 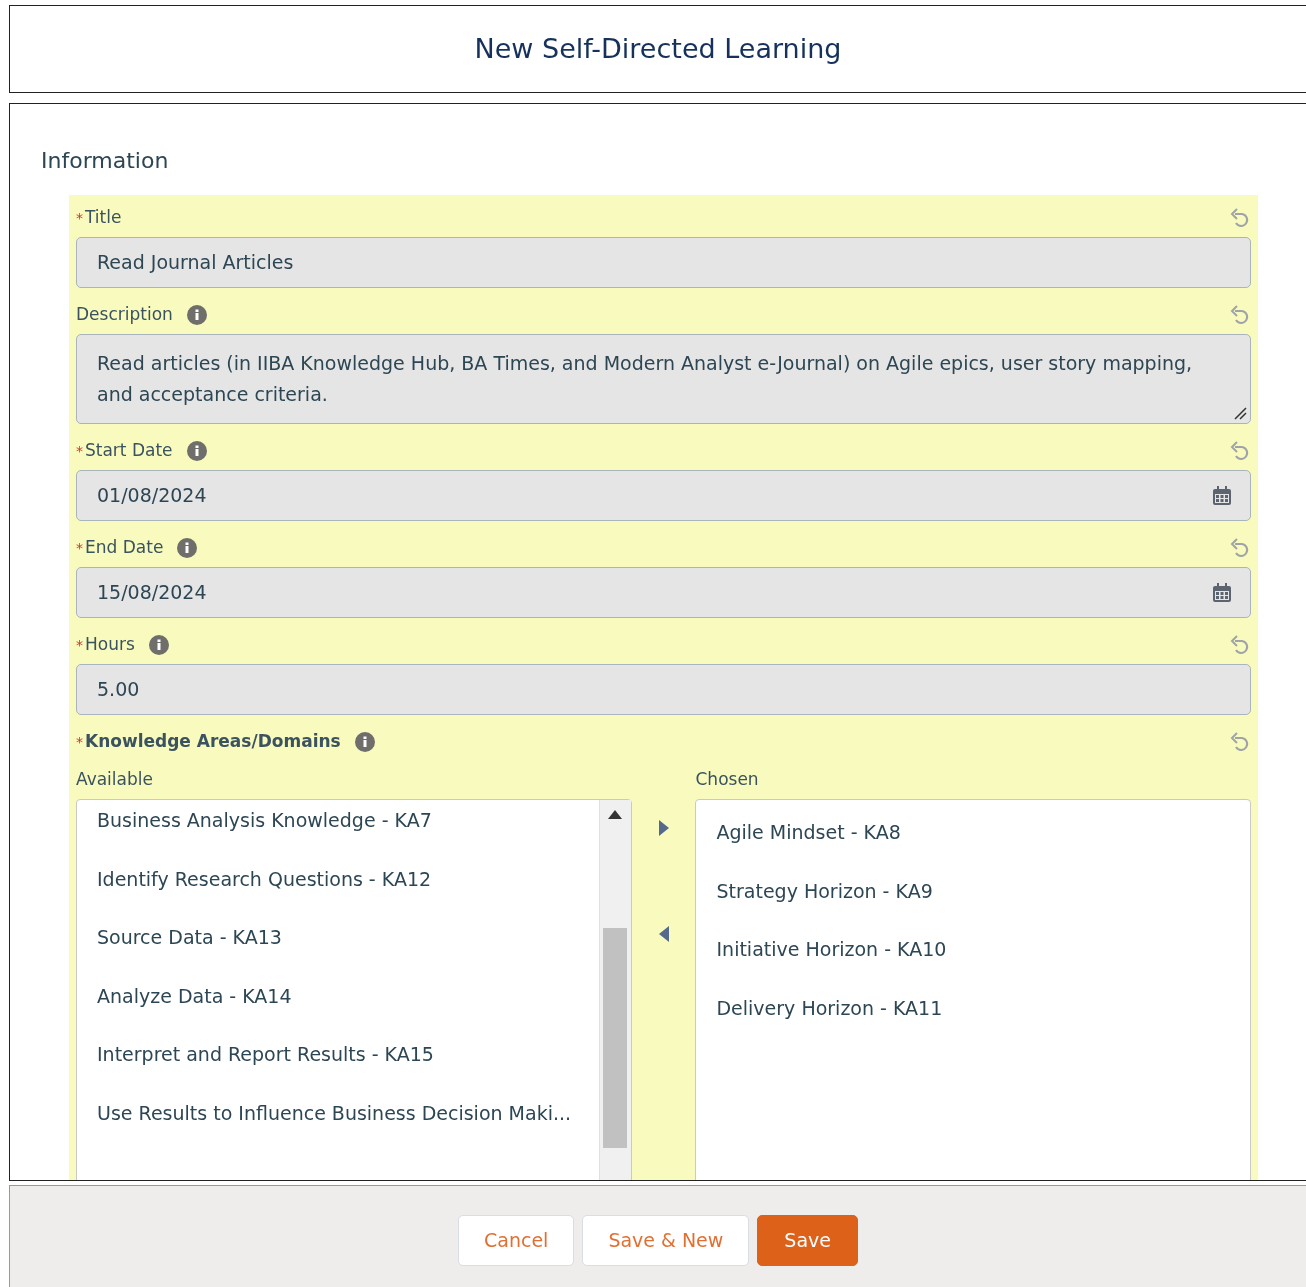 What do you see at coordinates (115, 780) in the screenshot?
I see `list-label: Available` at bounding box center [115, 780].